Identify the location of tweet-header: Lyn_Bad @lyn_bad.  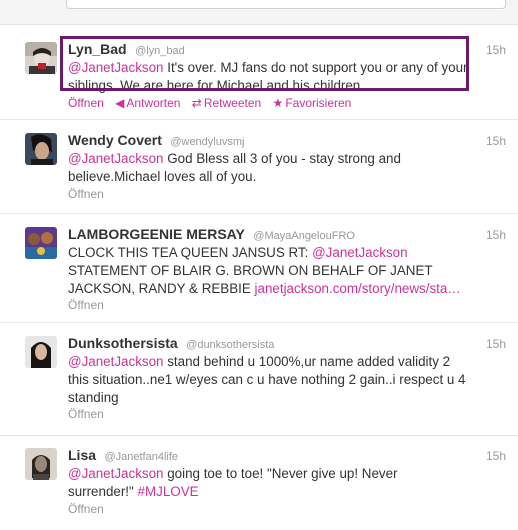
(126, 50).